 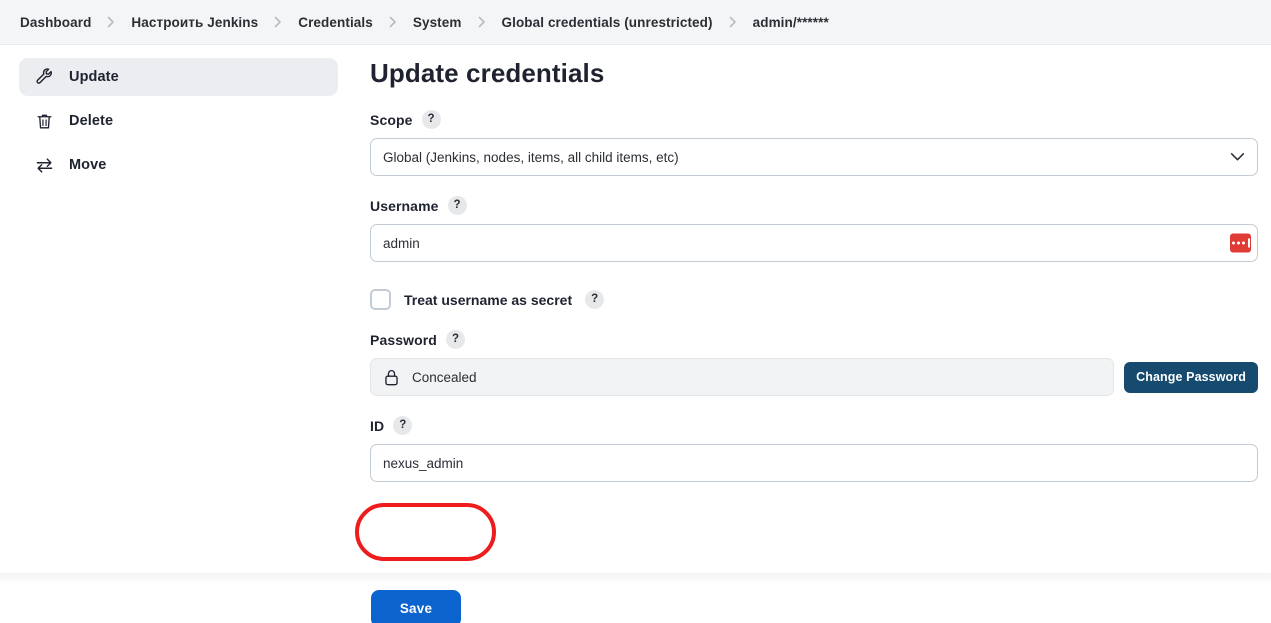 I want to click on form-footer-bar, so click(x=635, y=604).